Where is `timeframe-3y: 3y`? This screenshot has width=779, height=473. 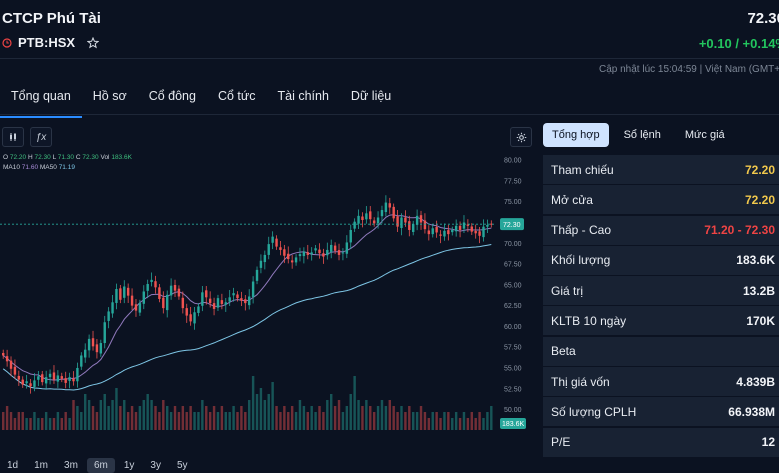 timeframe-3y: 3y is located at coordinates (155, 465).